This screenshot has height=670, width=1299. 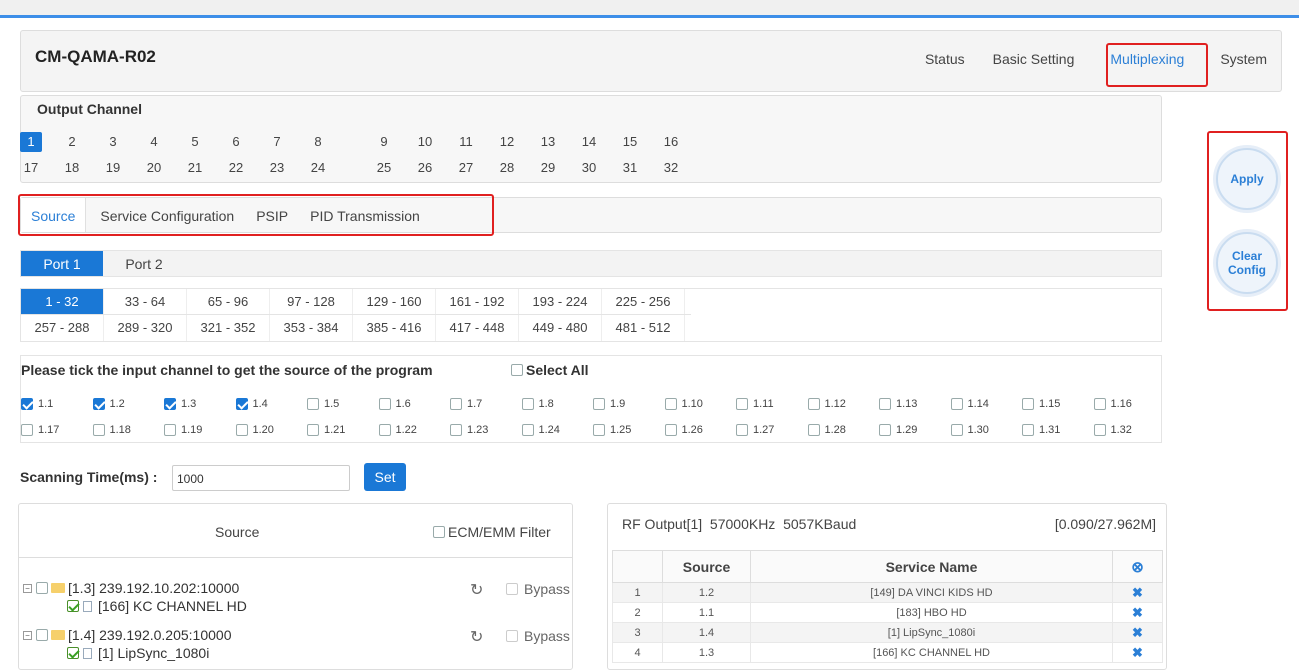 What do you see at coordinates (986, 430) in the screenshot?
I see `input-channel-item: 1.30` at bounding box center [986, 430].